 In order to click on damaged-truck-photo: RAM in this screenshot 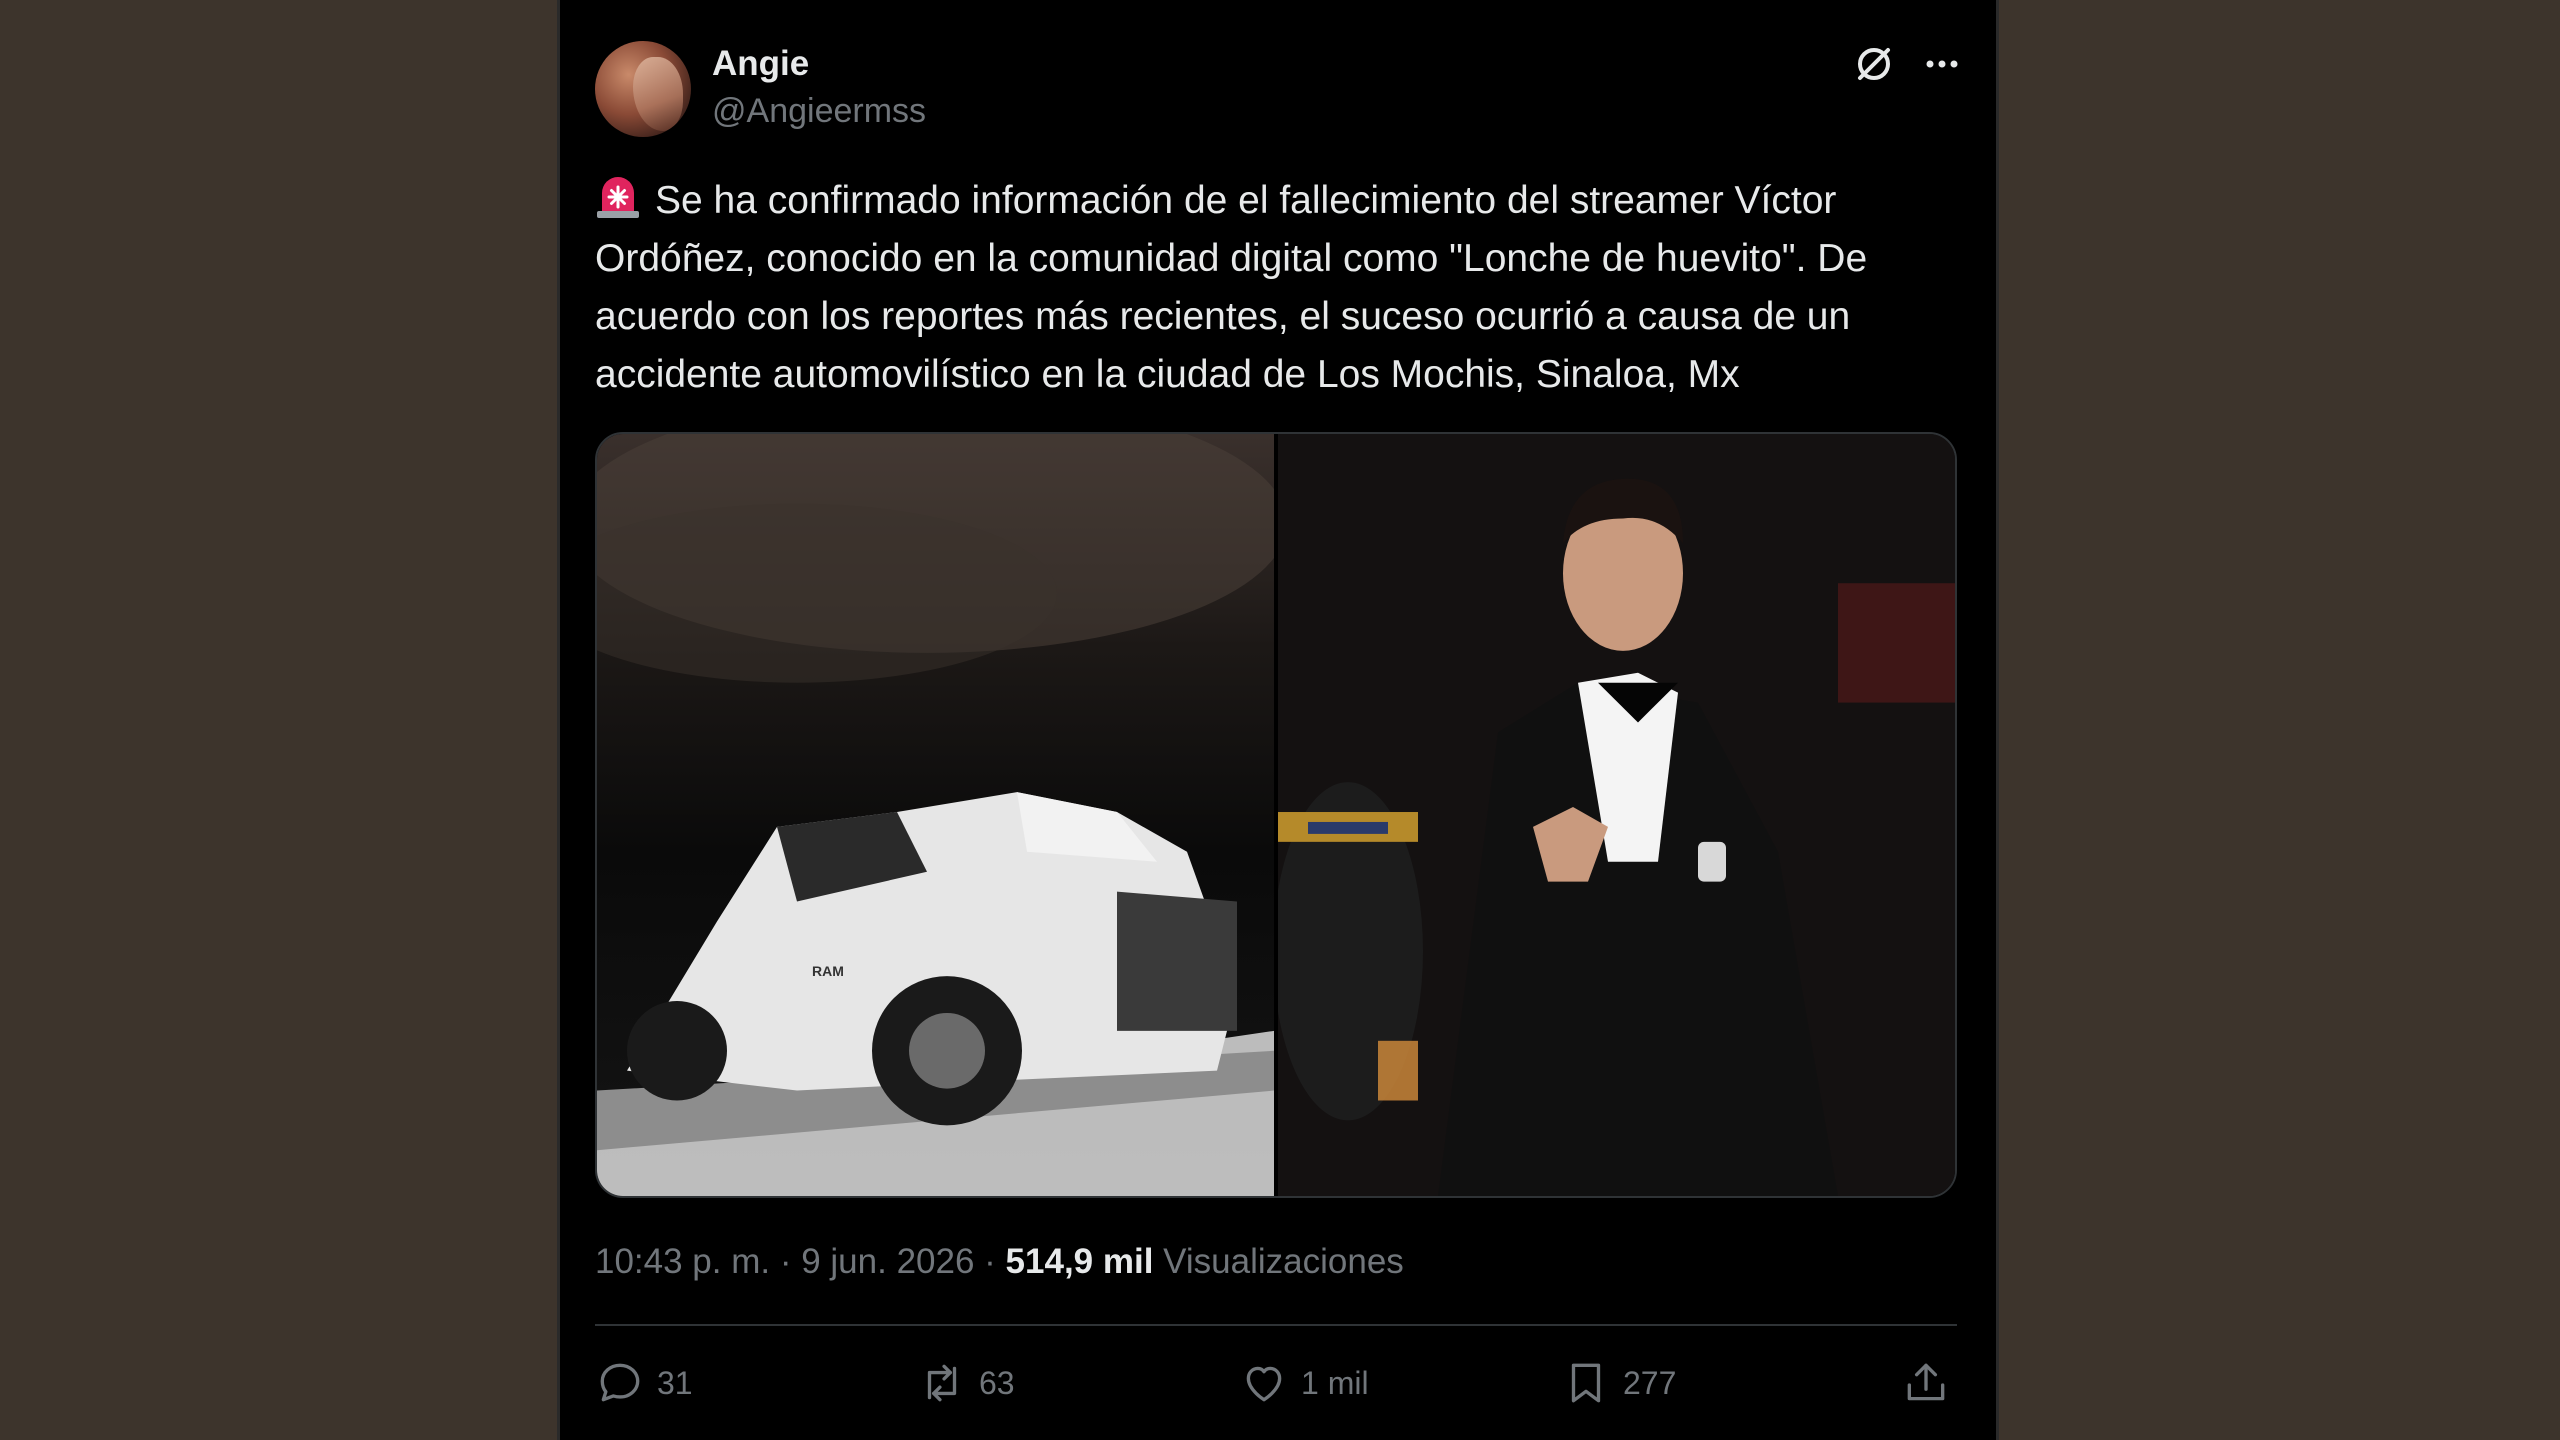, I will do `click(935, 815)`.